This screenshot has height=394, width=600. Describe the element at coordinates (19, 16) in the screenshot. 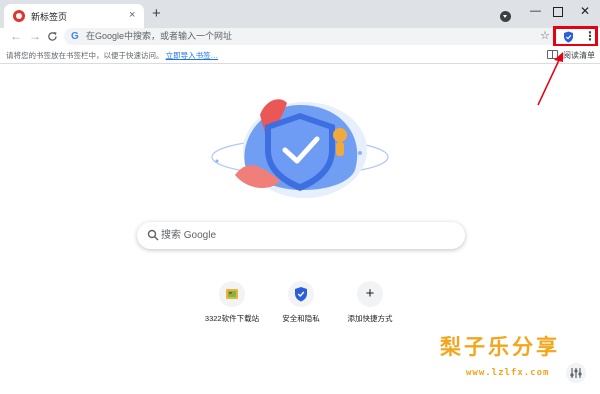

I see `favicon-icon` at that location.